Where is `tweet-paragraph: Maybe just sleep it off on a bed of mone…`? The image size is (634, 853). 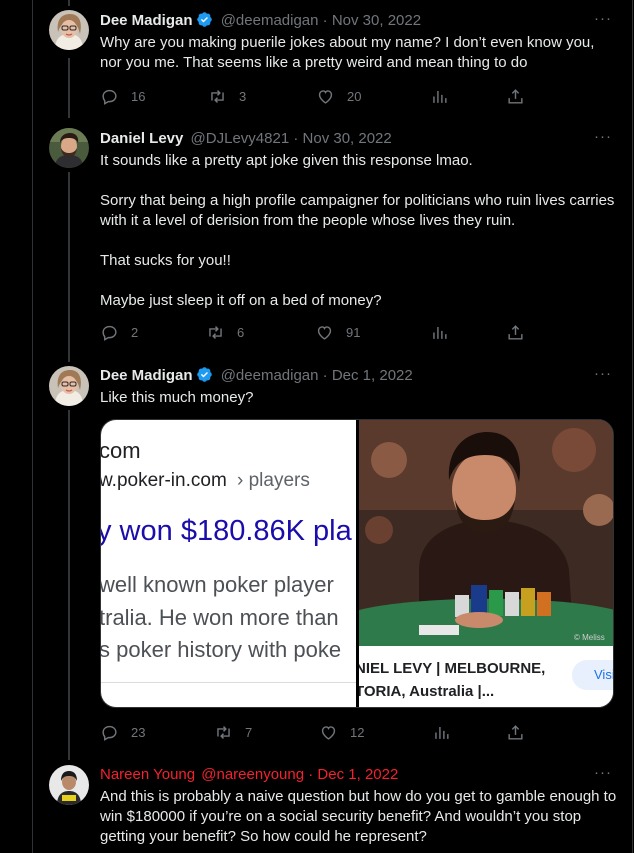 tweet-paragraph: Maybe just sleep it off on a bed of mone… is located at coordinates (241, 300).